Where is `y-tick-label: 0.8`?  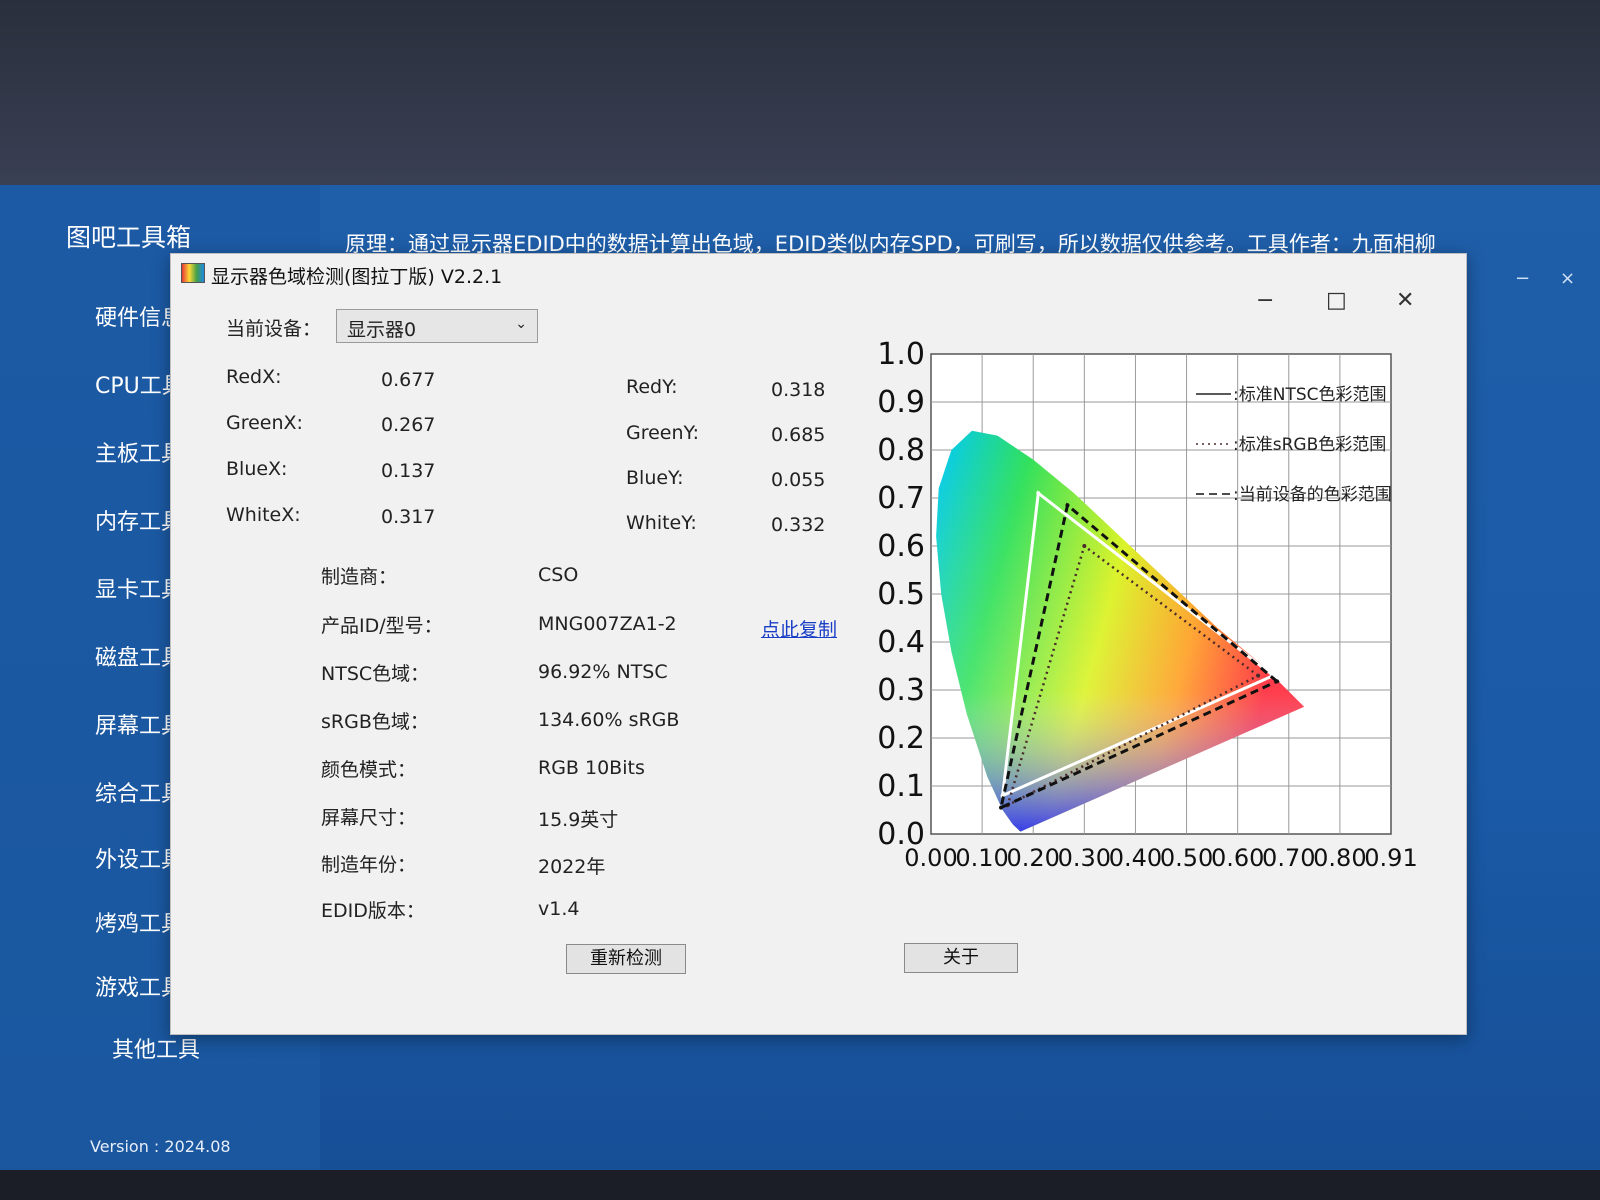
y-tick-label: 0.8 is located at coordinates (901, 450).